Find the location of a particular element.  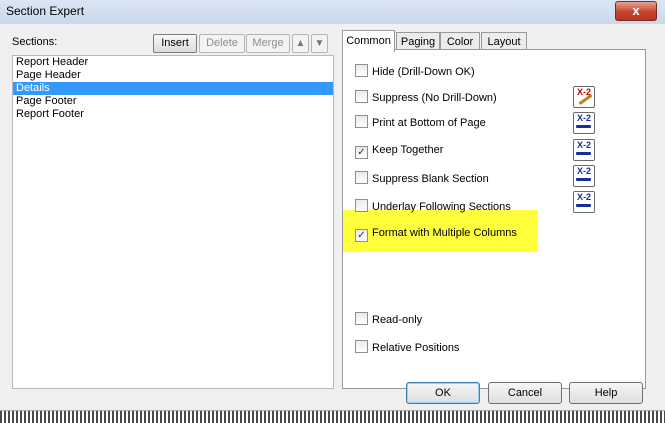

read-only-checkbox is located at coordinates (361, 318).